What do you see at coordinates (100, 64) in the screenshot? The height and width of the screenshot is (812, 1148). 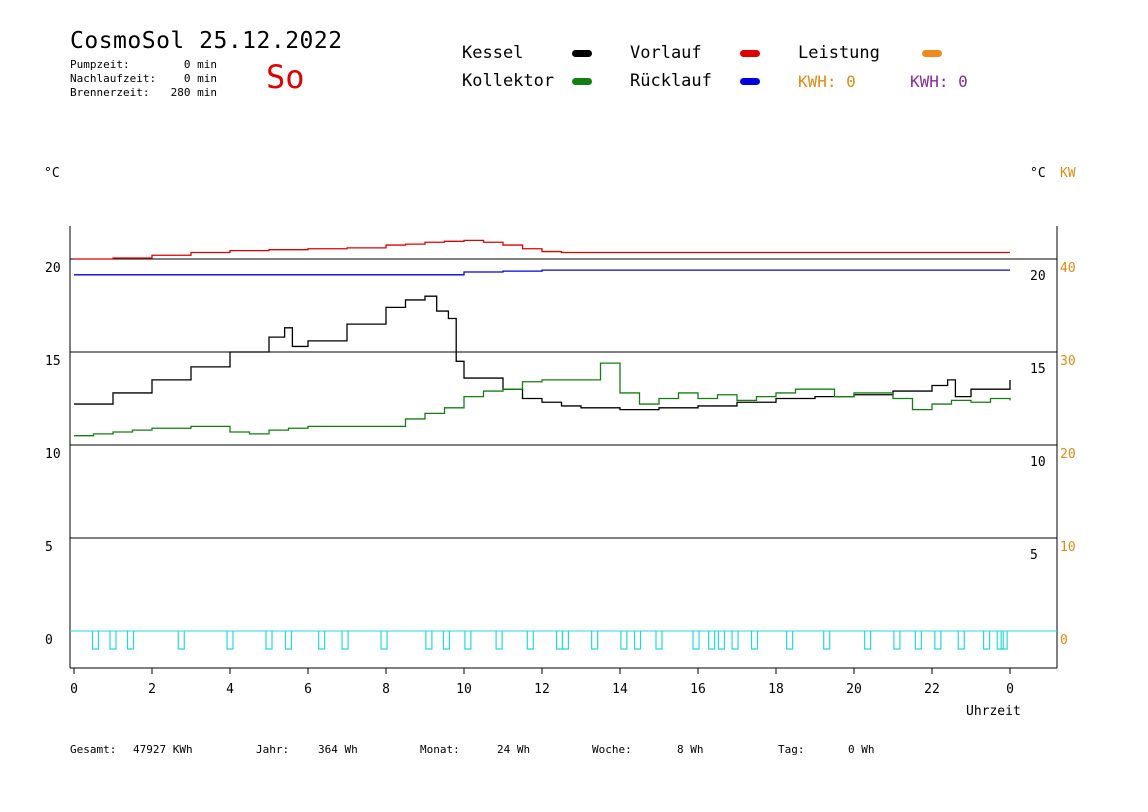 I see `pumpzeit-label: Pumpzeit:` at bounding box center [100, 64].